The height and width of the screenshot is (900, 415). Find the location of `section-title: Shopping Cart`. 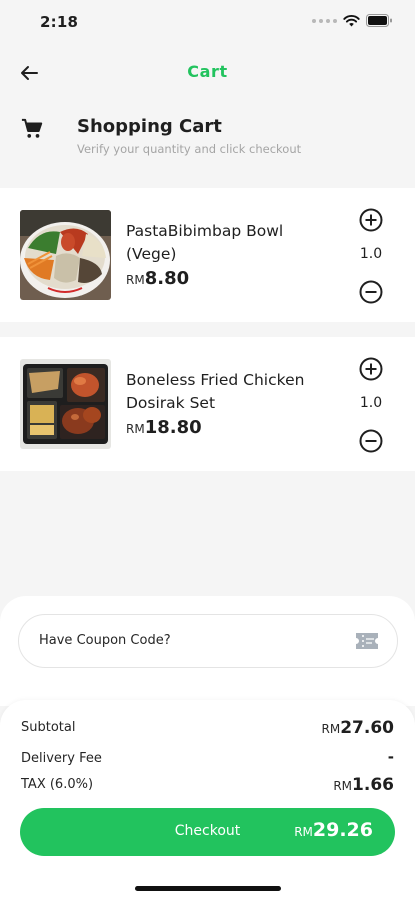

section-title: Shopping Cart is located at coordinates (149, 126).